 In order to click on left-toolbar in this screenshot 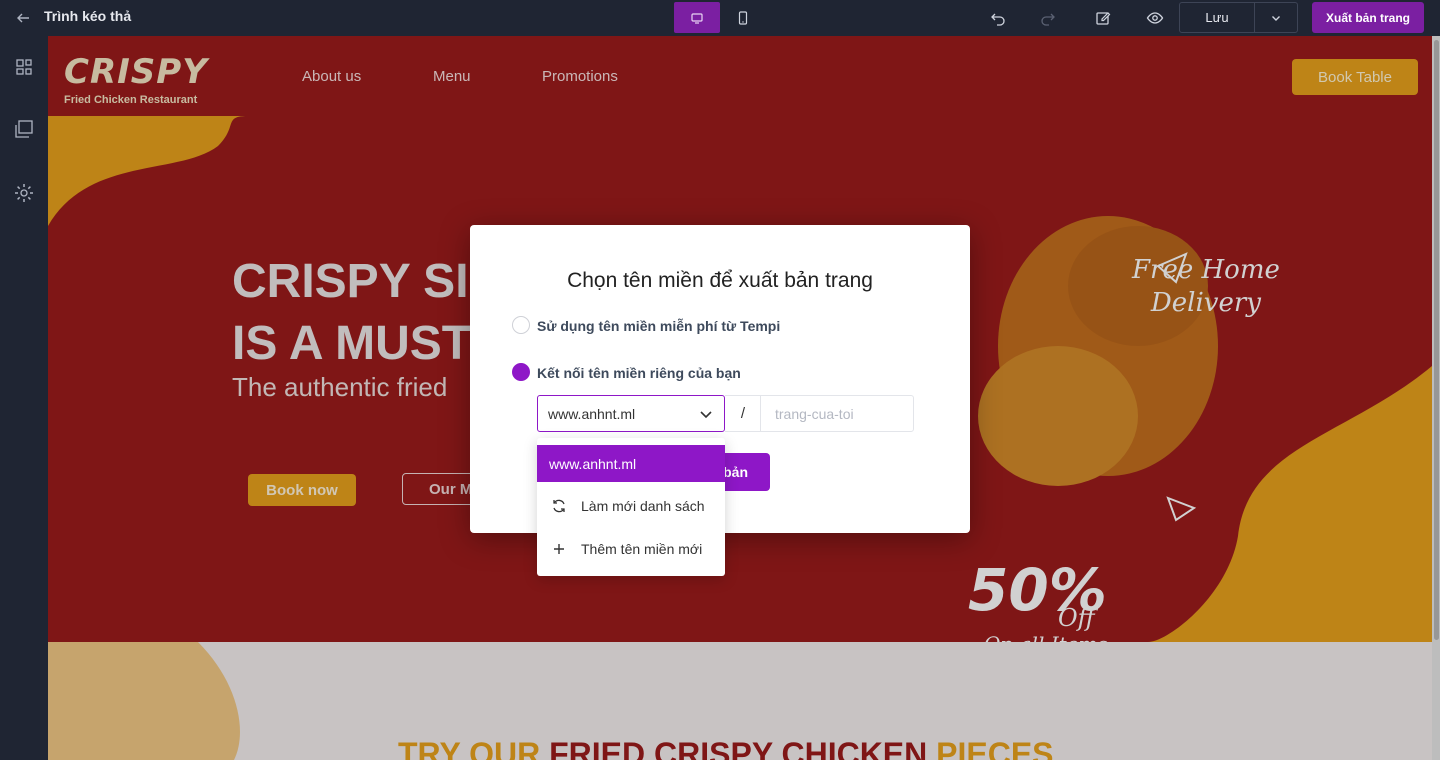, I will do `click(24, 398)`.